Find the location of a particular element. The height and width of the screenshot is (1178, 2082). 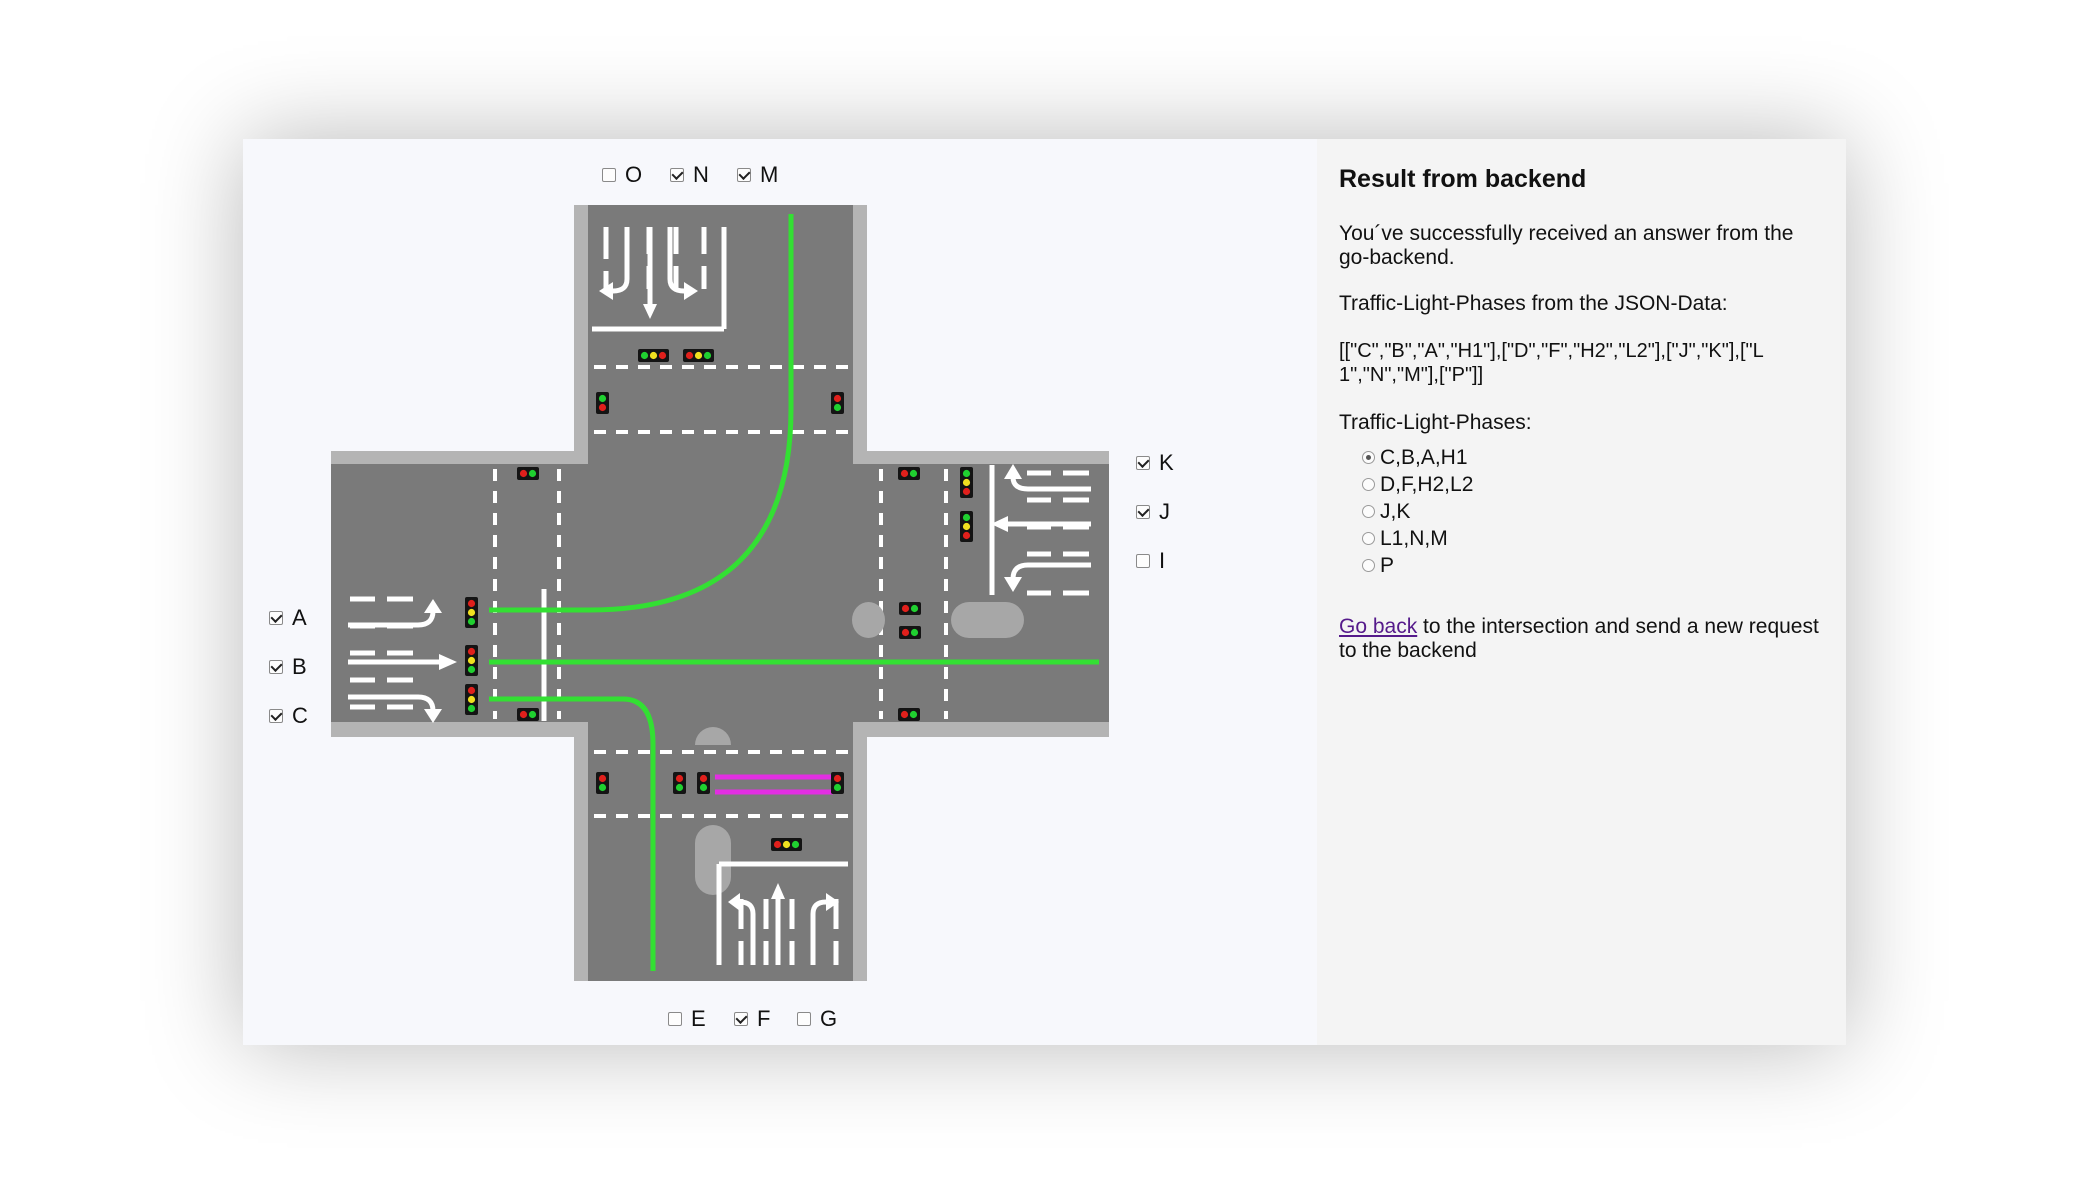

phase-label: P is located at coordinates (1387, 565).